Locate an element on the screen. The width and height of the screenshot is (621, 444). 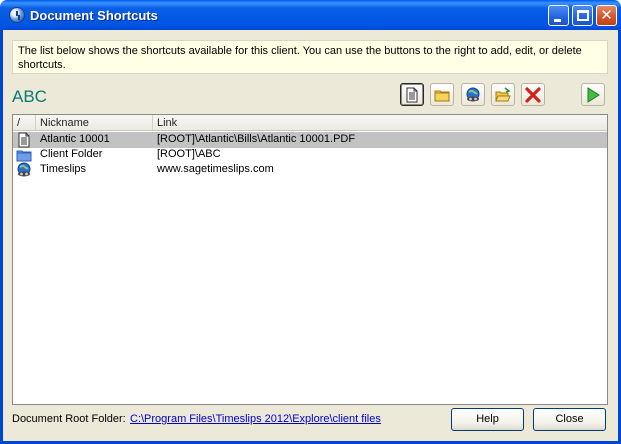
client-name: ABC is located at coordinates (29, 96).